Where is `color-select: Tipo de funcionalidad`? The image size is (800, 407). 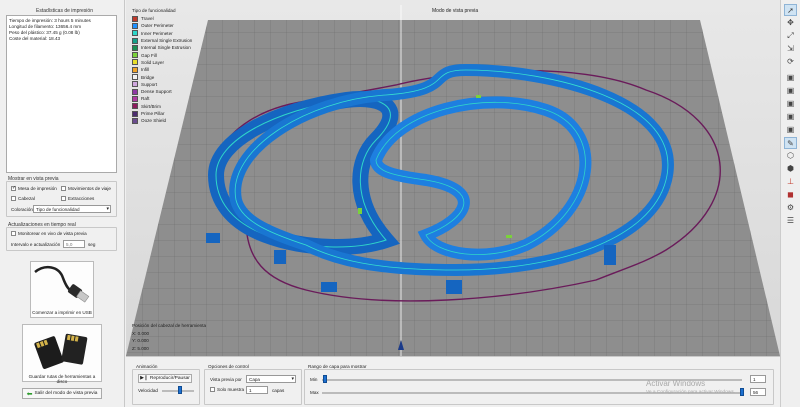 color-select: Tipo de funcionalidad is located at coordinates (72, 209).